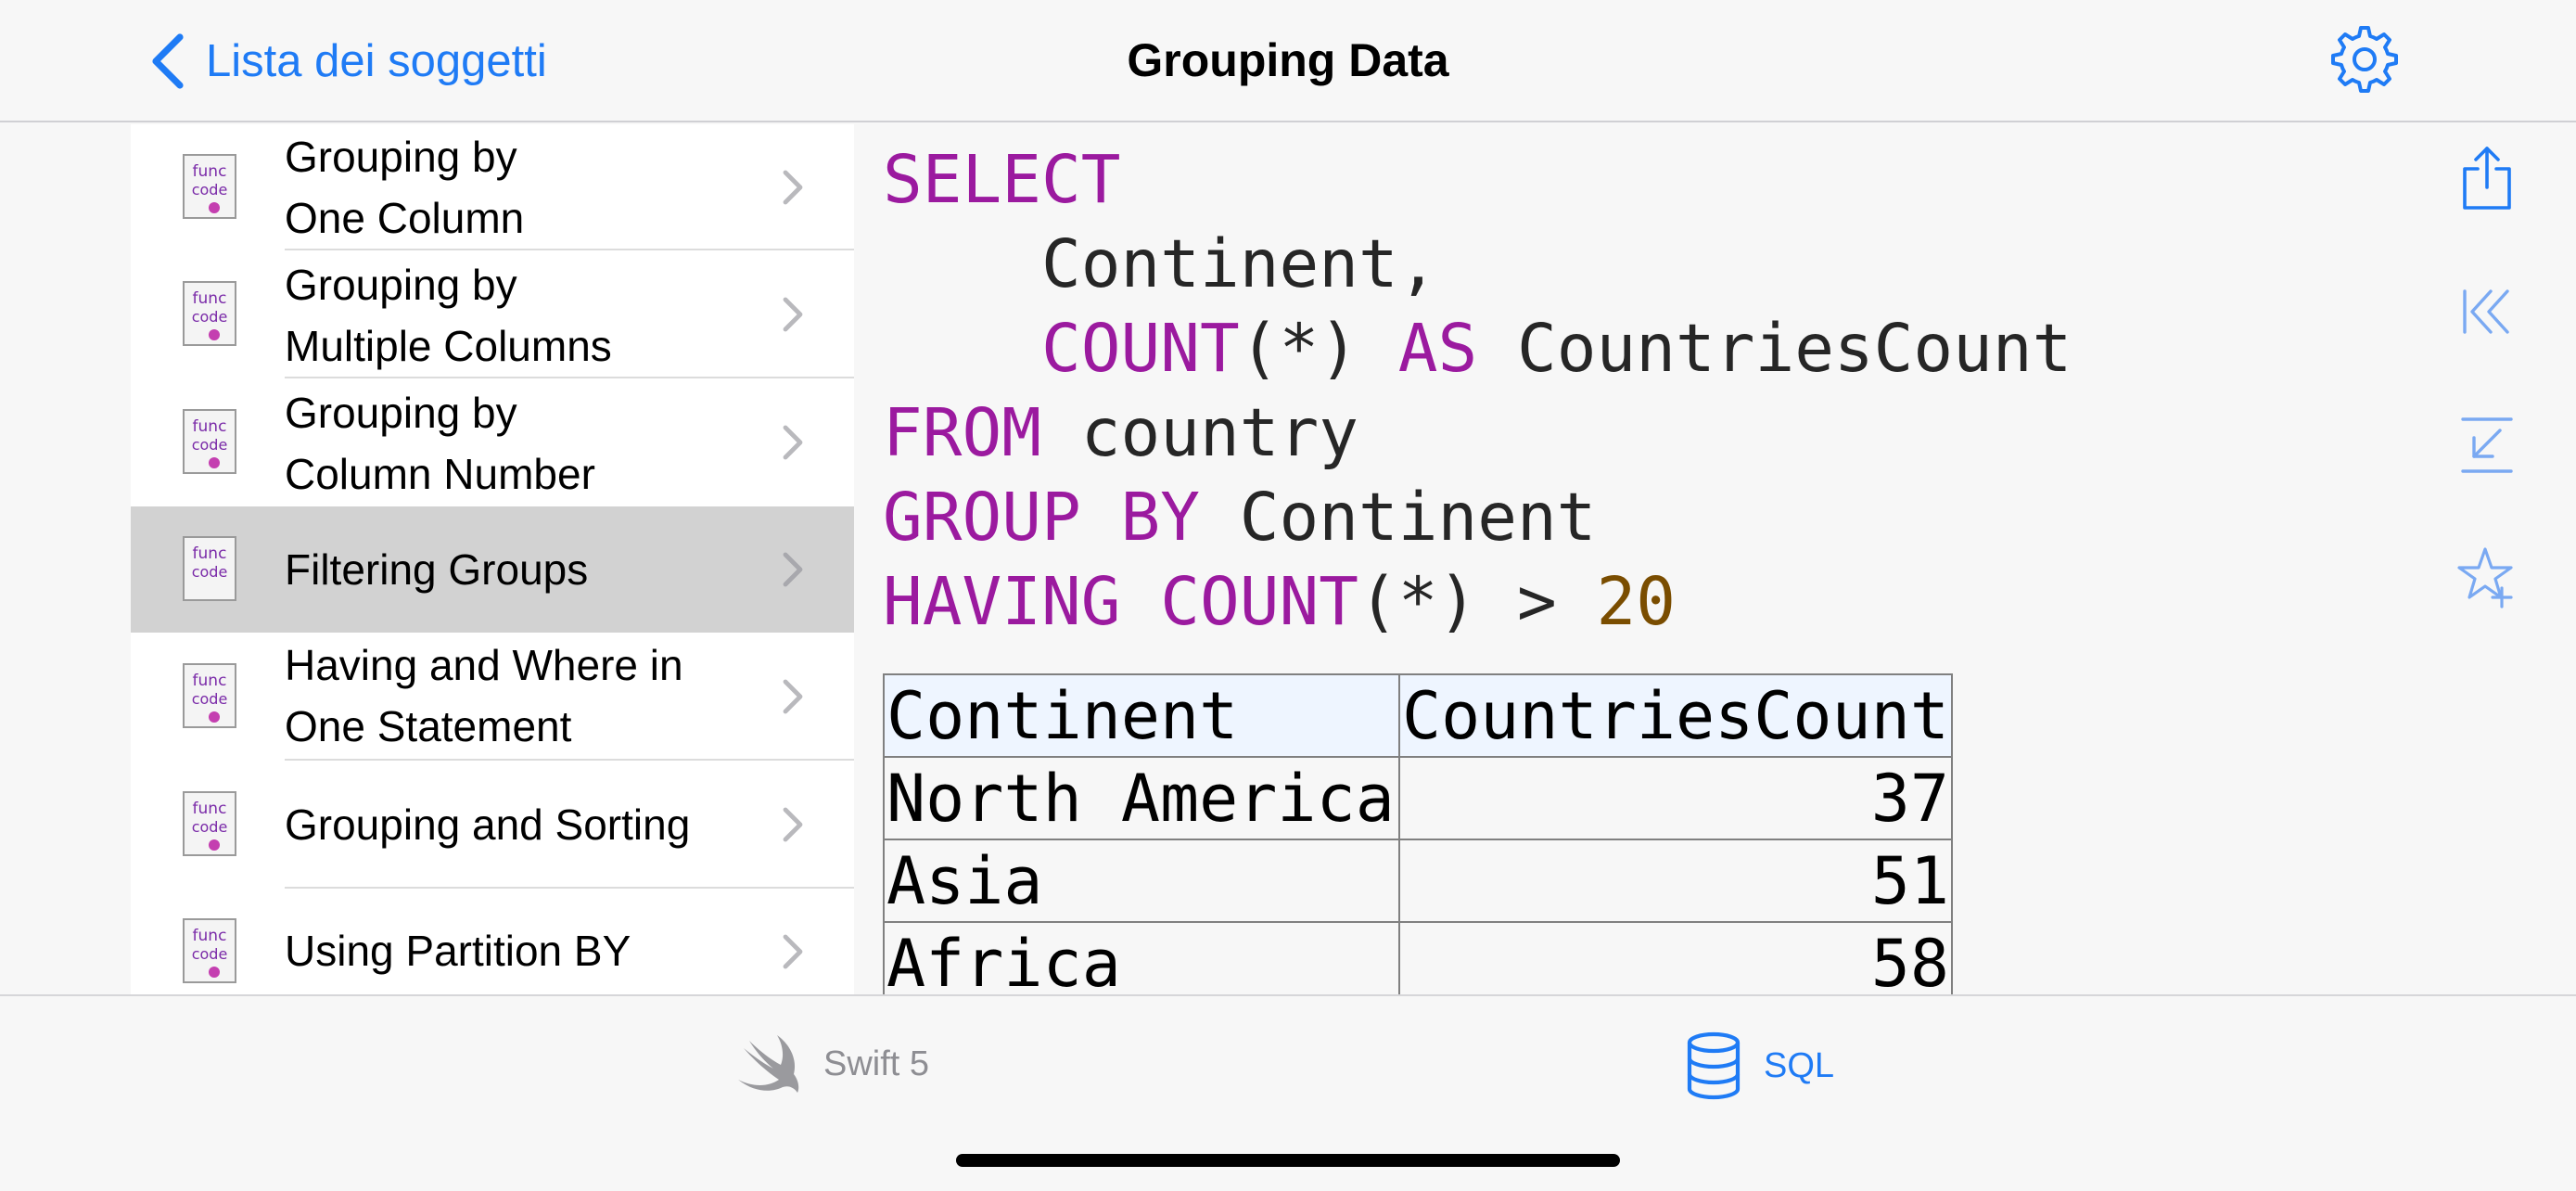 This screenshot has width=2576, height=1191. I want to click on list-item-grouping-by-column-number: func code Grouping by Column Number, so click(492, 442).